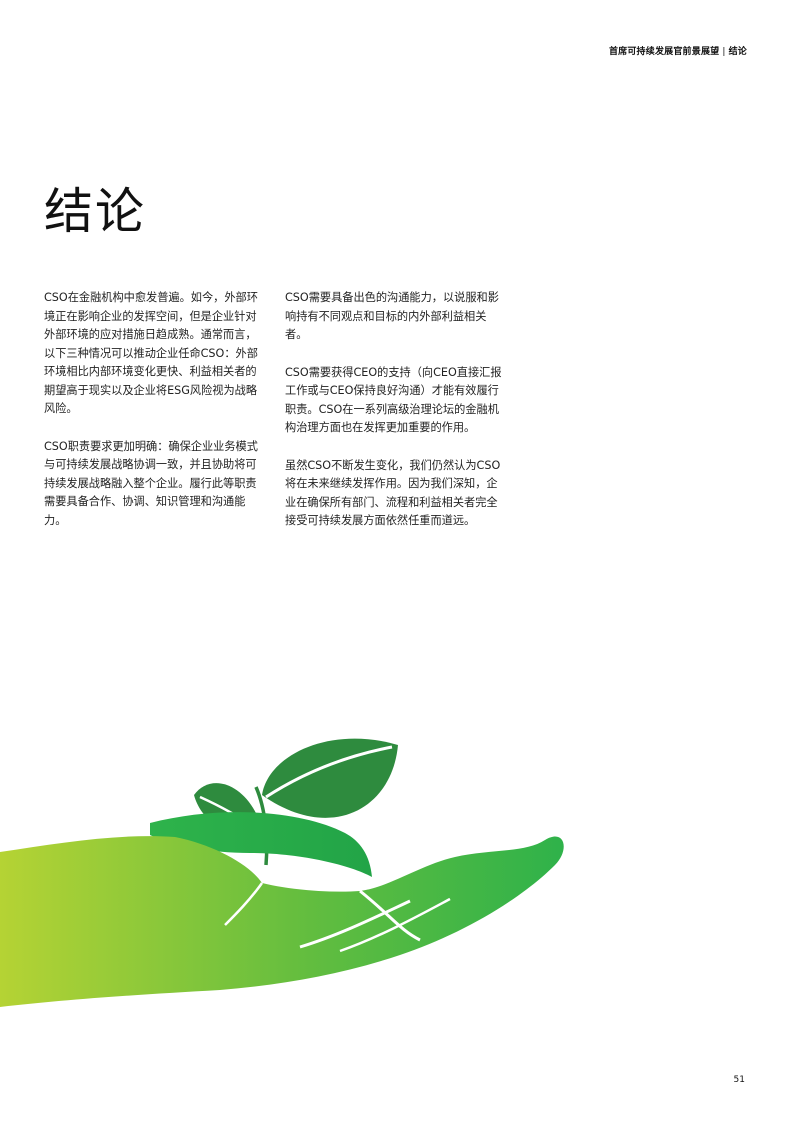 The width and height of the screenshot is (793, 1122). What do you see at coordinates (282, 921) in the screenshot?
I see `hand` at bounding box center [282, 921].